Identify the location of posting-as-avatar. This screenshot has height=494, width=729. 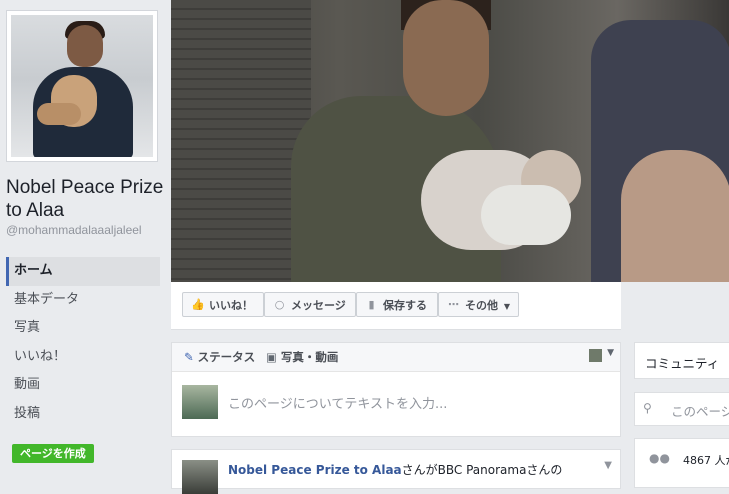
(595, 355).